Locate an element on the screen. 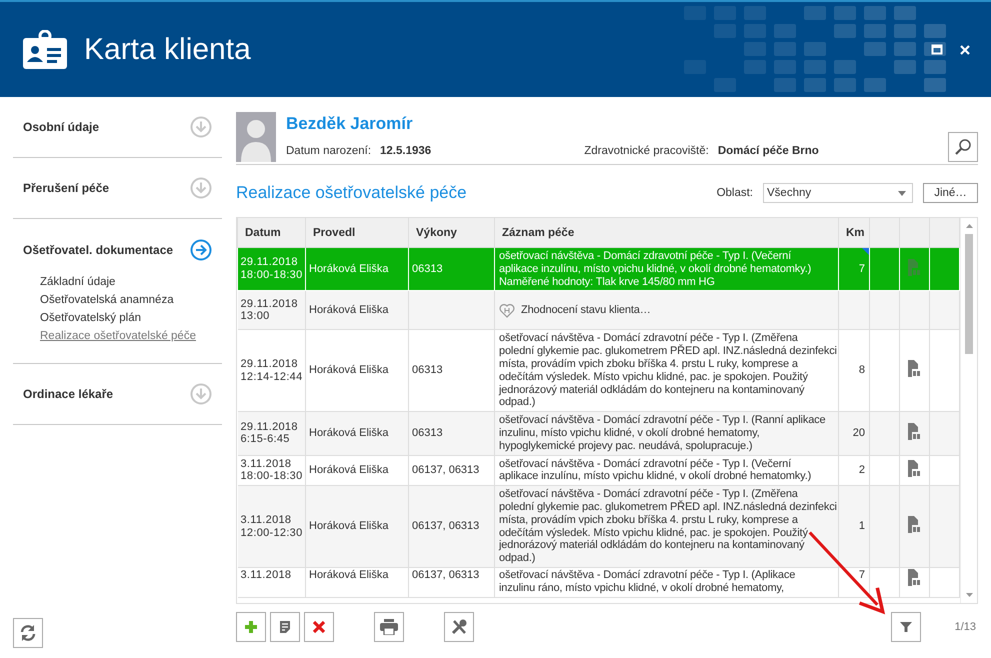  refresh-icon is located at coordinates (28, 633).